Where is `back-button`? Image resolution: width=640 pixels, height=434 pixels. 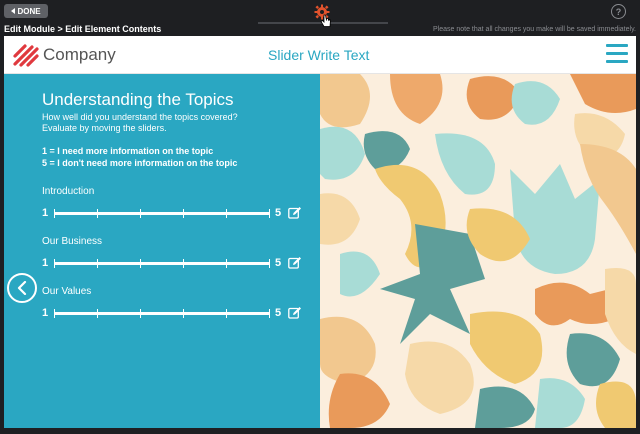 back-button is located at coordinates (22, 288).